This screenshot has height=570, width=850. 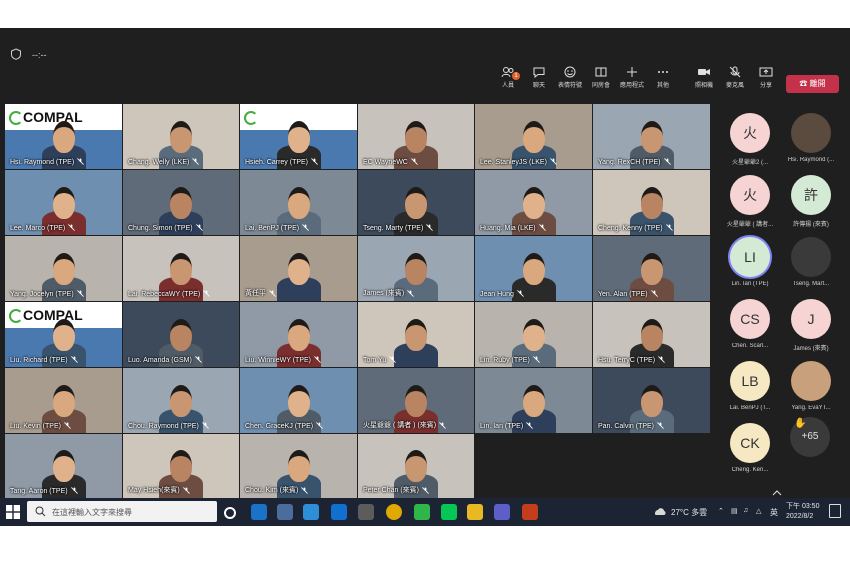 I want to click on rooms-icon, so click(x=601, y=72).